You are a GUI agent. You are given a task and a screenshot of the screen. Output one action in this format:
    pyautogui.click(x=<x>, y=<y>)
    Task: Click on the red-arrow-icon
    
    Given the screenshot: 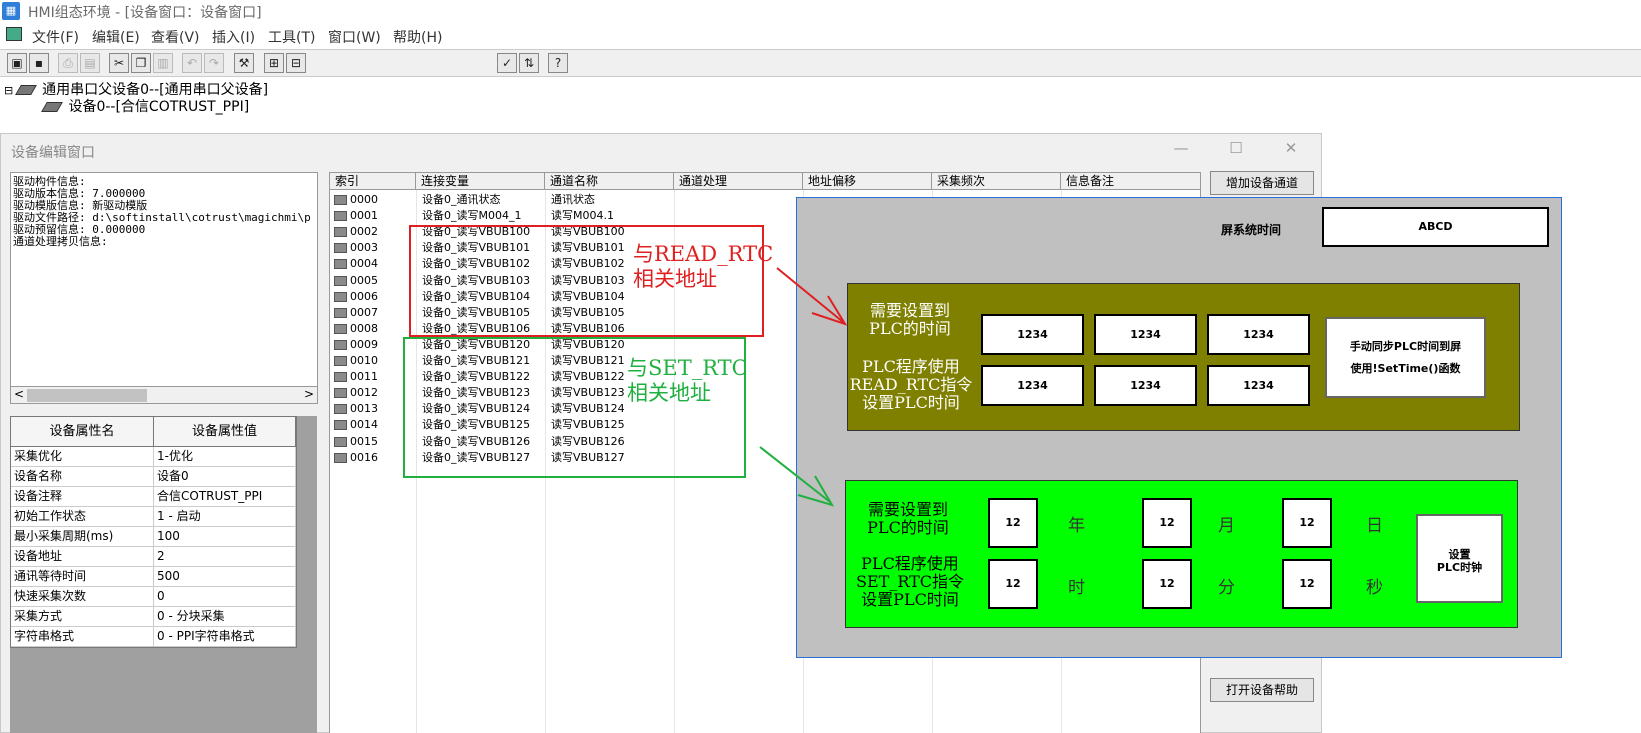 What is the action you would take?
    pyautogui.click(x=812, y=296)
    